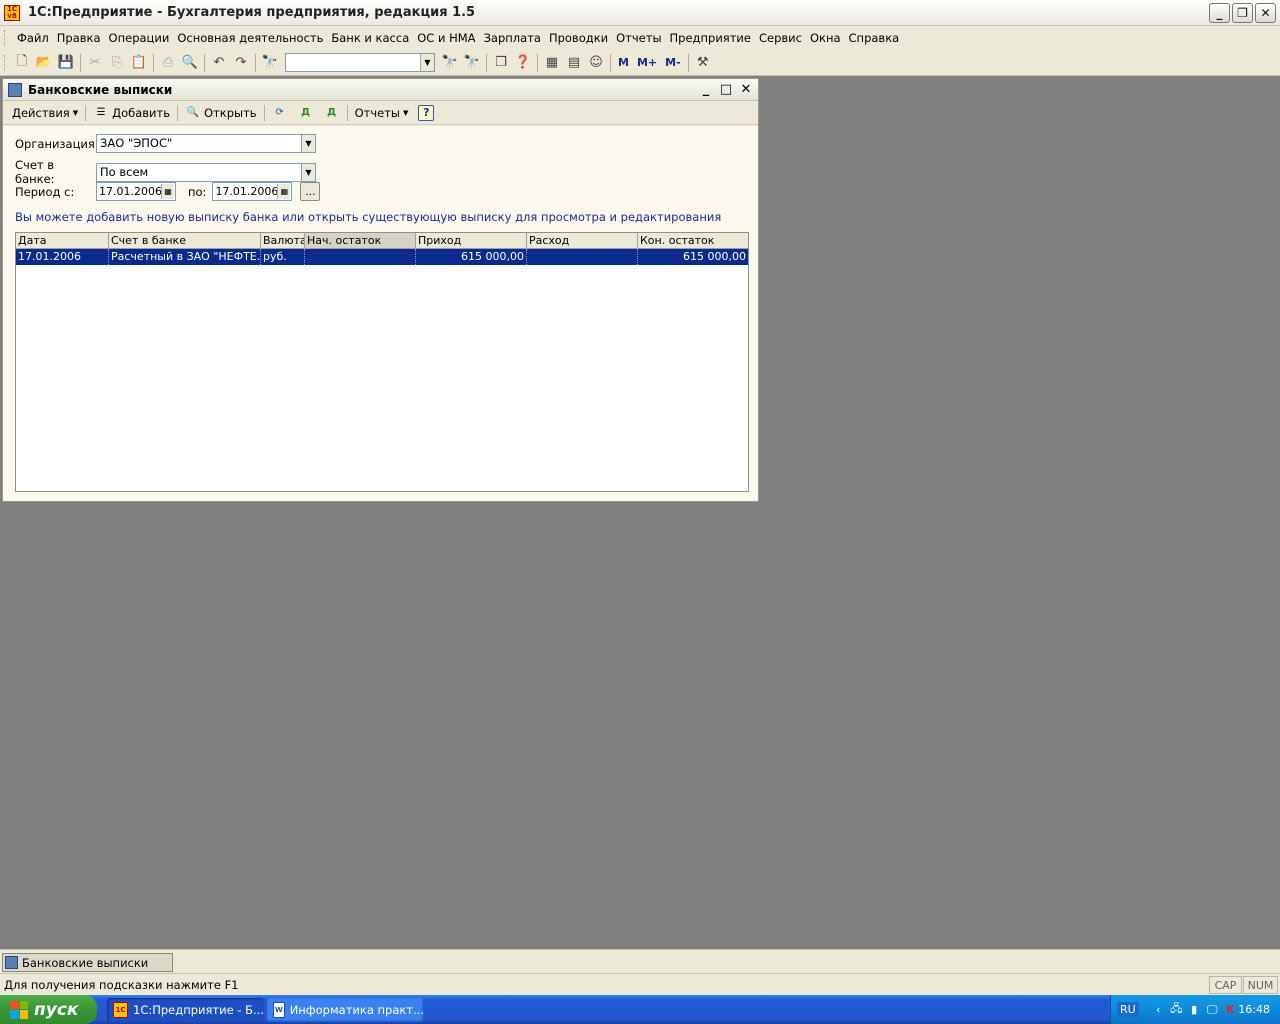 This screenshot has height=1024, width=1280. I want to click on column-end-balance: Кон. остаток, so click(693, 240).